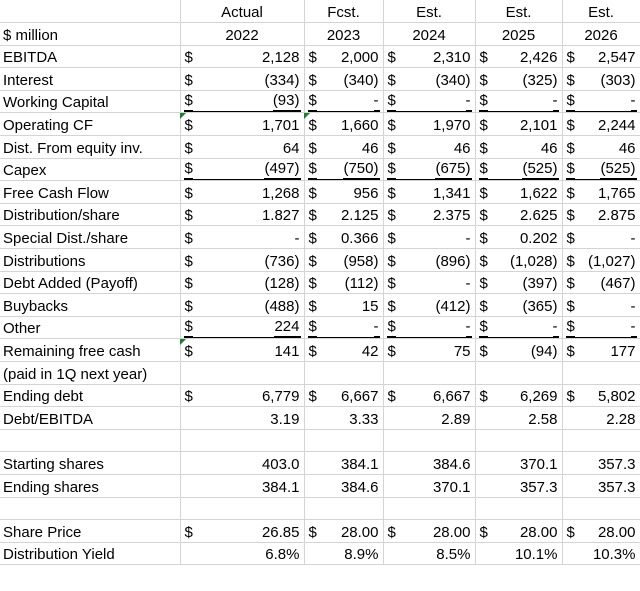 Image resolution: width=640 pixels, height=591 pixels. Describe the element at coordinates (90, 170) in the screenshot. I see `row-label: Capex` at that location.